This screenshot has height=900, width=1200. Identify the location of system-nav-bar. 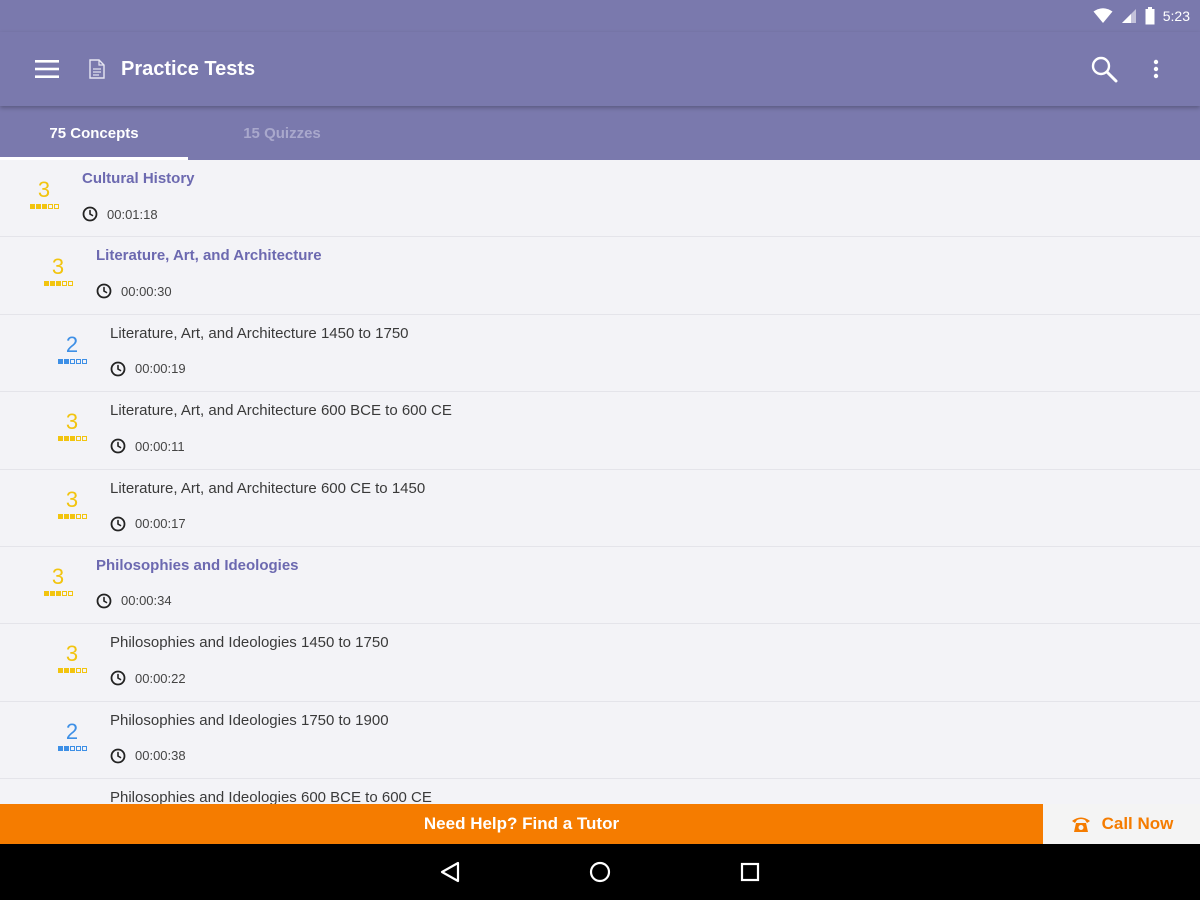
(600, 872).